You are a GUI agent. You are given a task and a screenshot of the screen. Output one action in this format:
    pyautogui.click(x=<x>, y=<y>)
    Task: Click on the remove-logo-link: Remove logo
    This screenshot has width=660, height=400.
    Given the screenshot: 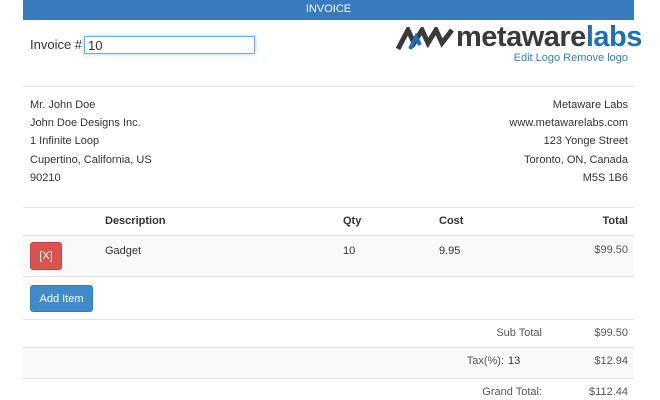 What is the action you would take?
    pyautogui.click(x=595, y=58)
    